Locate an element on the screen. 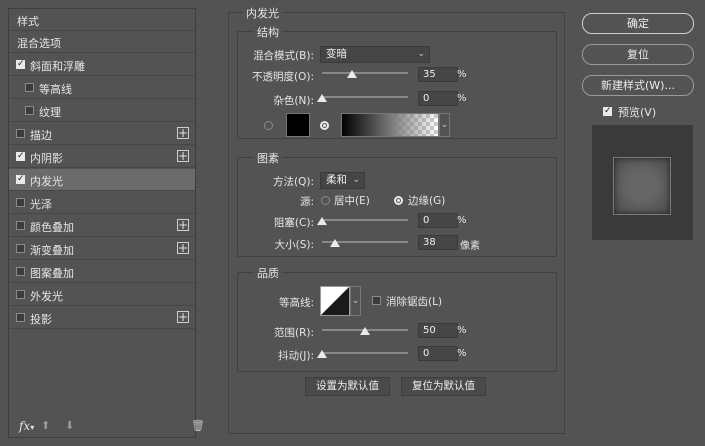 The width and height of the screenshot is (705, 446). style-item: 图案叠加 is located at coordinates (102, 272).